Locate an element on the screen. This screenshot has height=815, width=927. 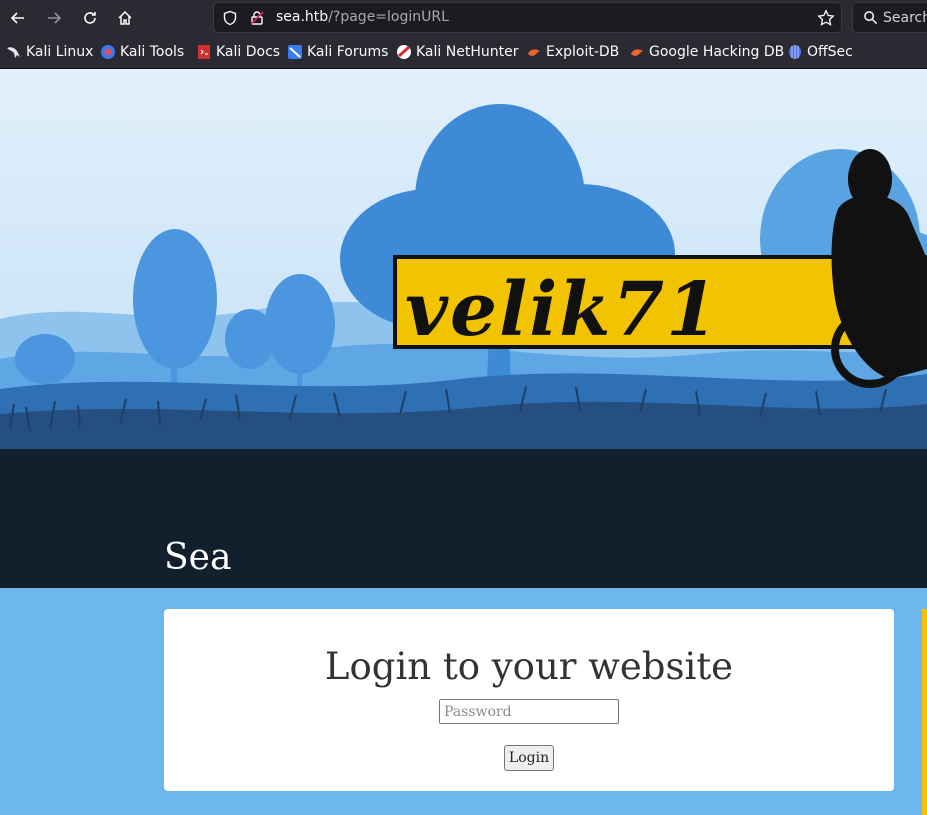
bookmark-label: Kali Docs is located at coordinates (248, 52).